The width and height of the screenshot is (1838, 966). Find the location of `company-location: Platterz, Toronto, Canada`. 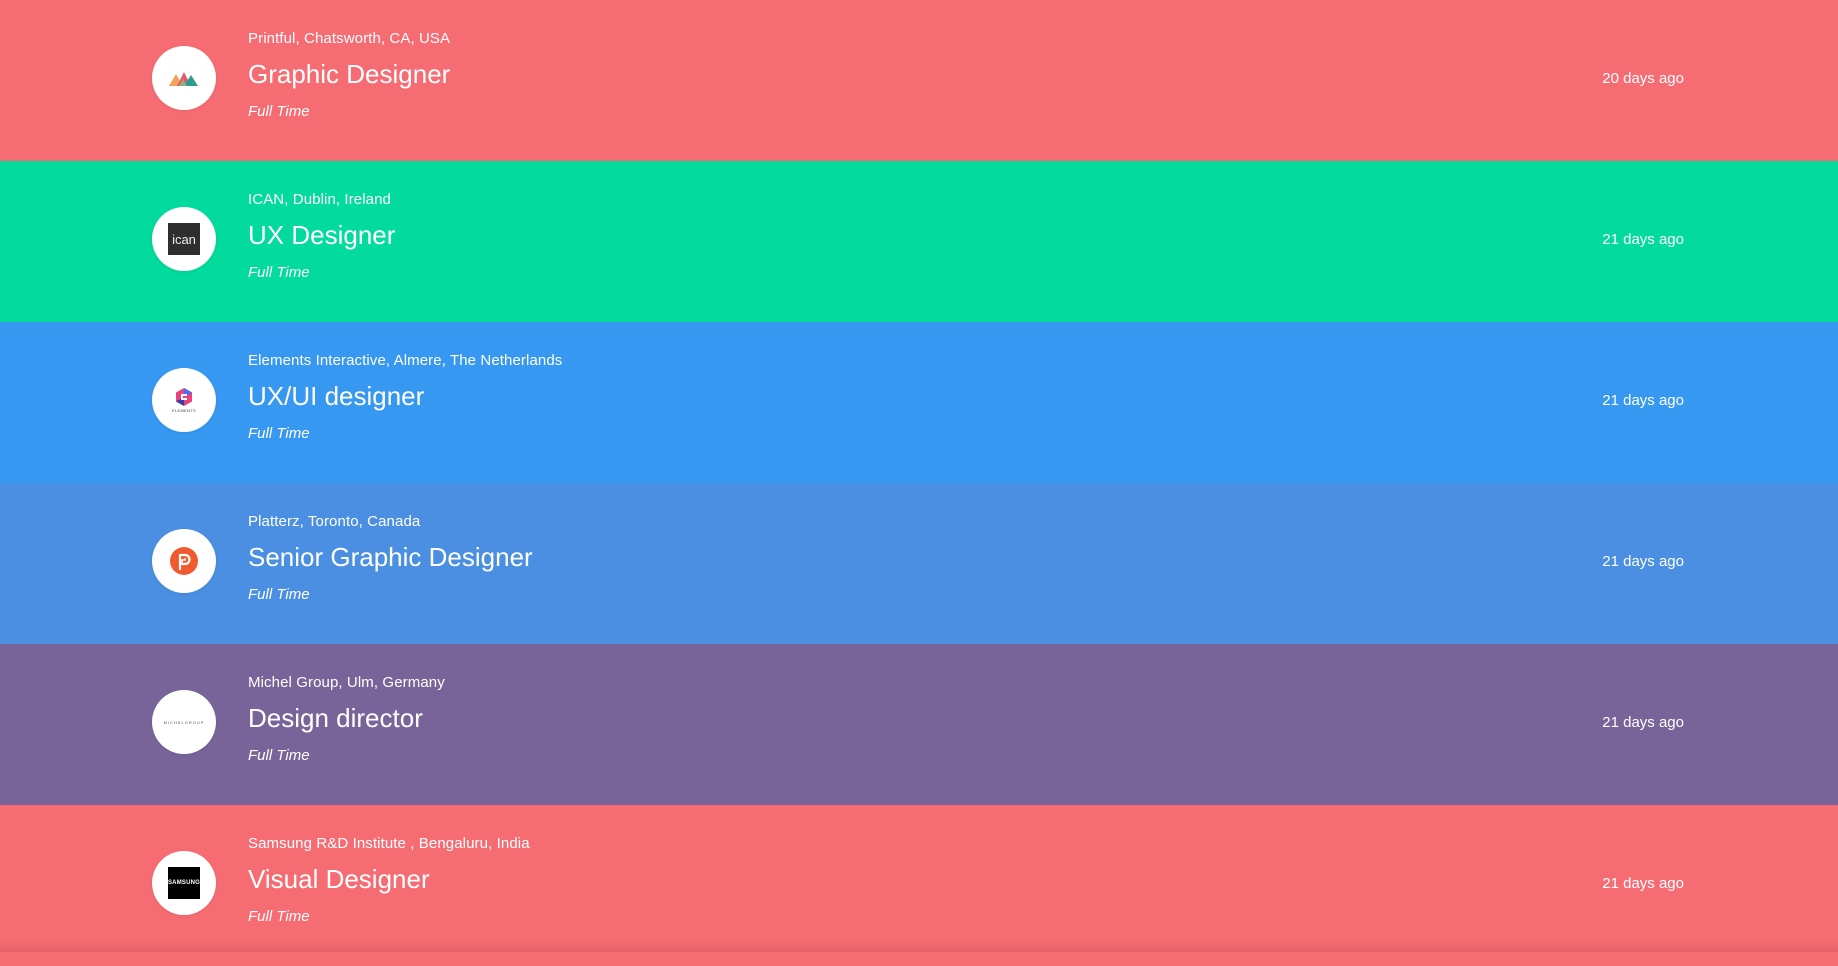

company-location: Platterz, Toronto, Canada is located at coordinates (334, 521).